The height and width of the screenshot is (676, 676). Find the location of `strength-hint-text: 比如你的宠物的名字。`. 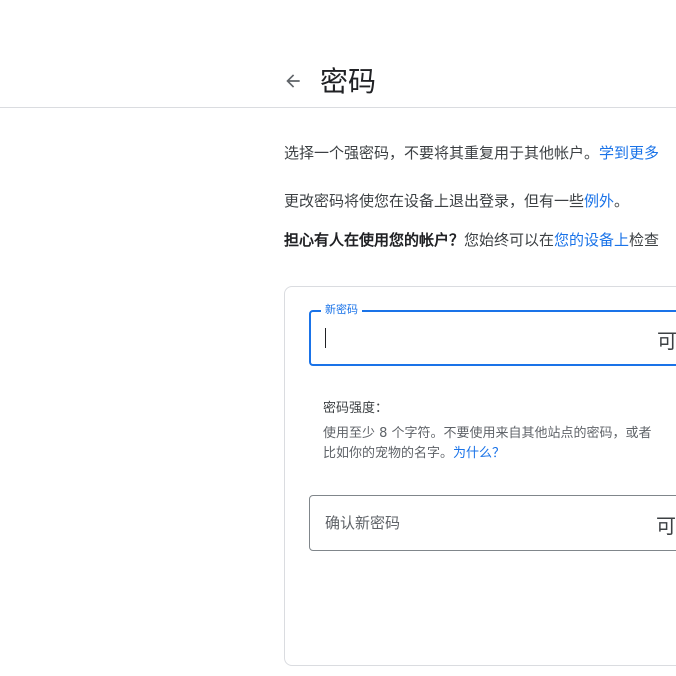

strength-hint-text: 比如你的宠物的名字。 is located at coordinates (388, 453).